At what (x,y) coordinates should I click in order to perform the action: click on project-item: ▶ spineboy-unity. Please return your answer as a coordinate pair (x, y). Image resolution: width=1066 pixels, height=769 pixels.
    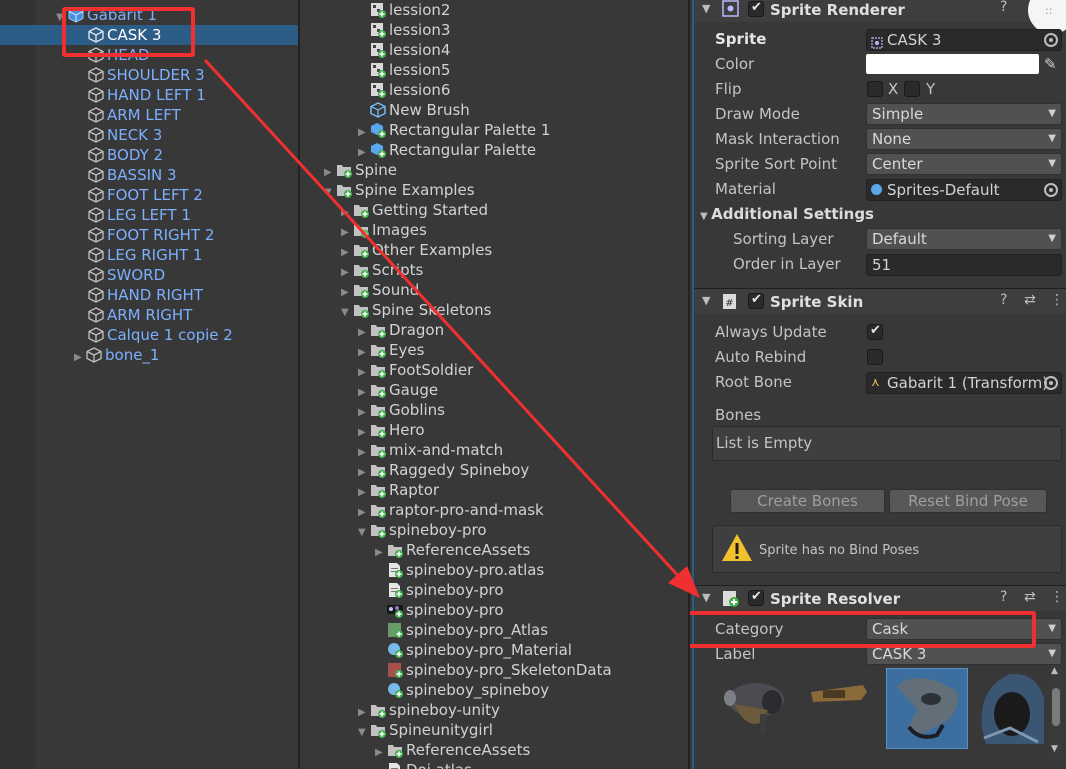
    Looking at the image, I should click on (429, 710).